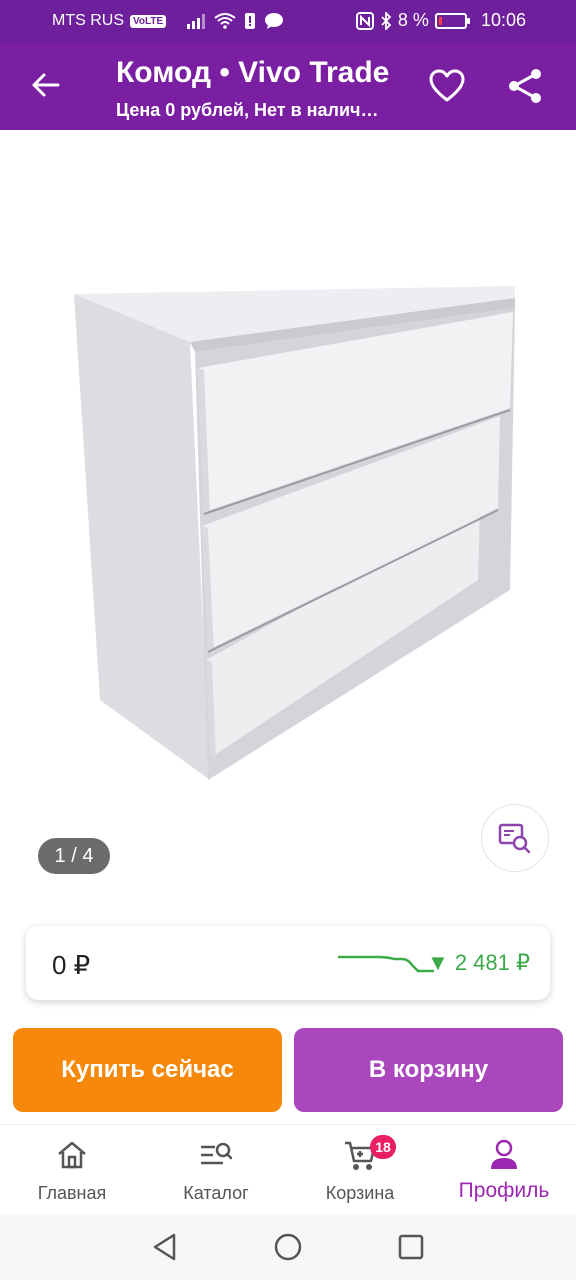 This screenshot has width=576, height=1280. What do you see at coordinates (217, 1153) in the screenshot?
I see `catalog-search-icon` at bounding box center [217, 1153].